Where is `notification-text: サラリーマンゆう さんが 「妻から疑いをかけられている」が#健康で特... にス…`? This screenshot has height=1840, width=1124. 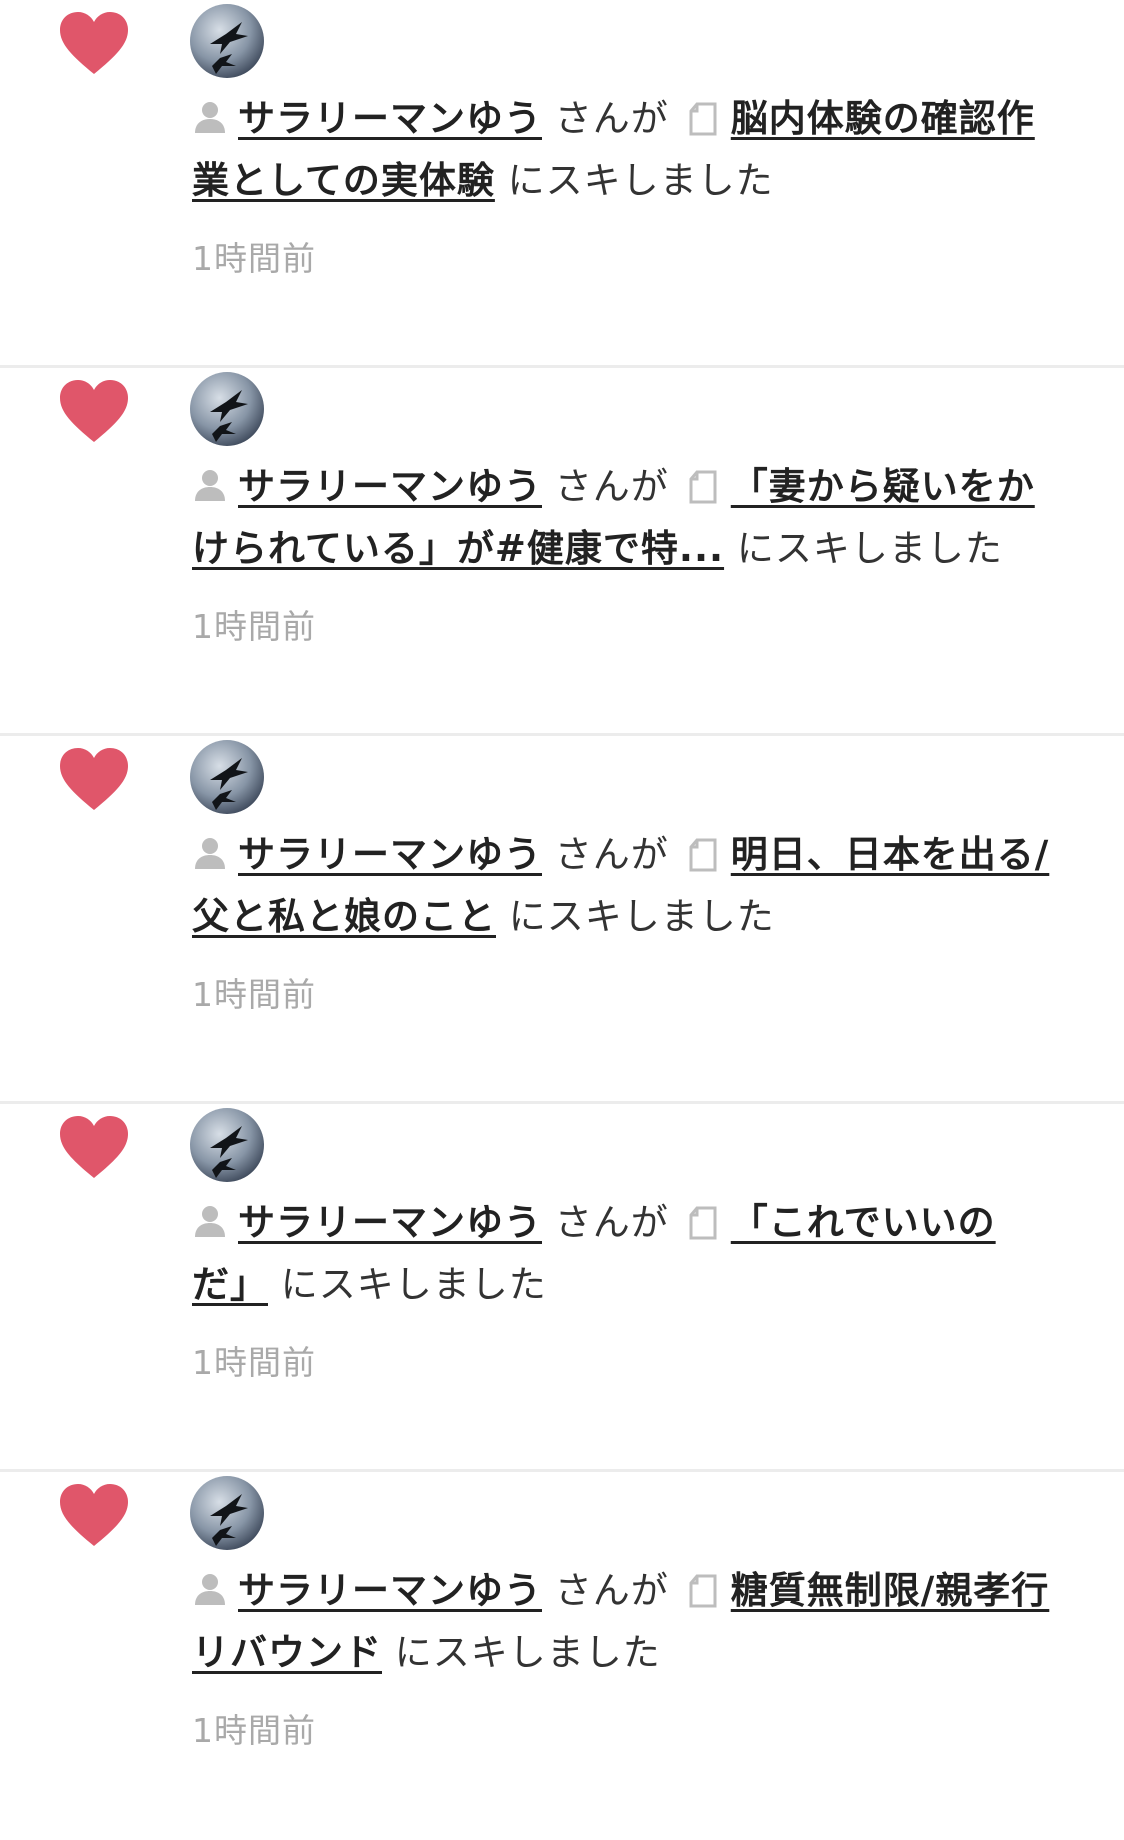
notification-text: サラリーマンゆう さんが 「妻から疑いをかけられている」が#健康で特... にス… is located at coordinates (622, 518).